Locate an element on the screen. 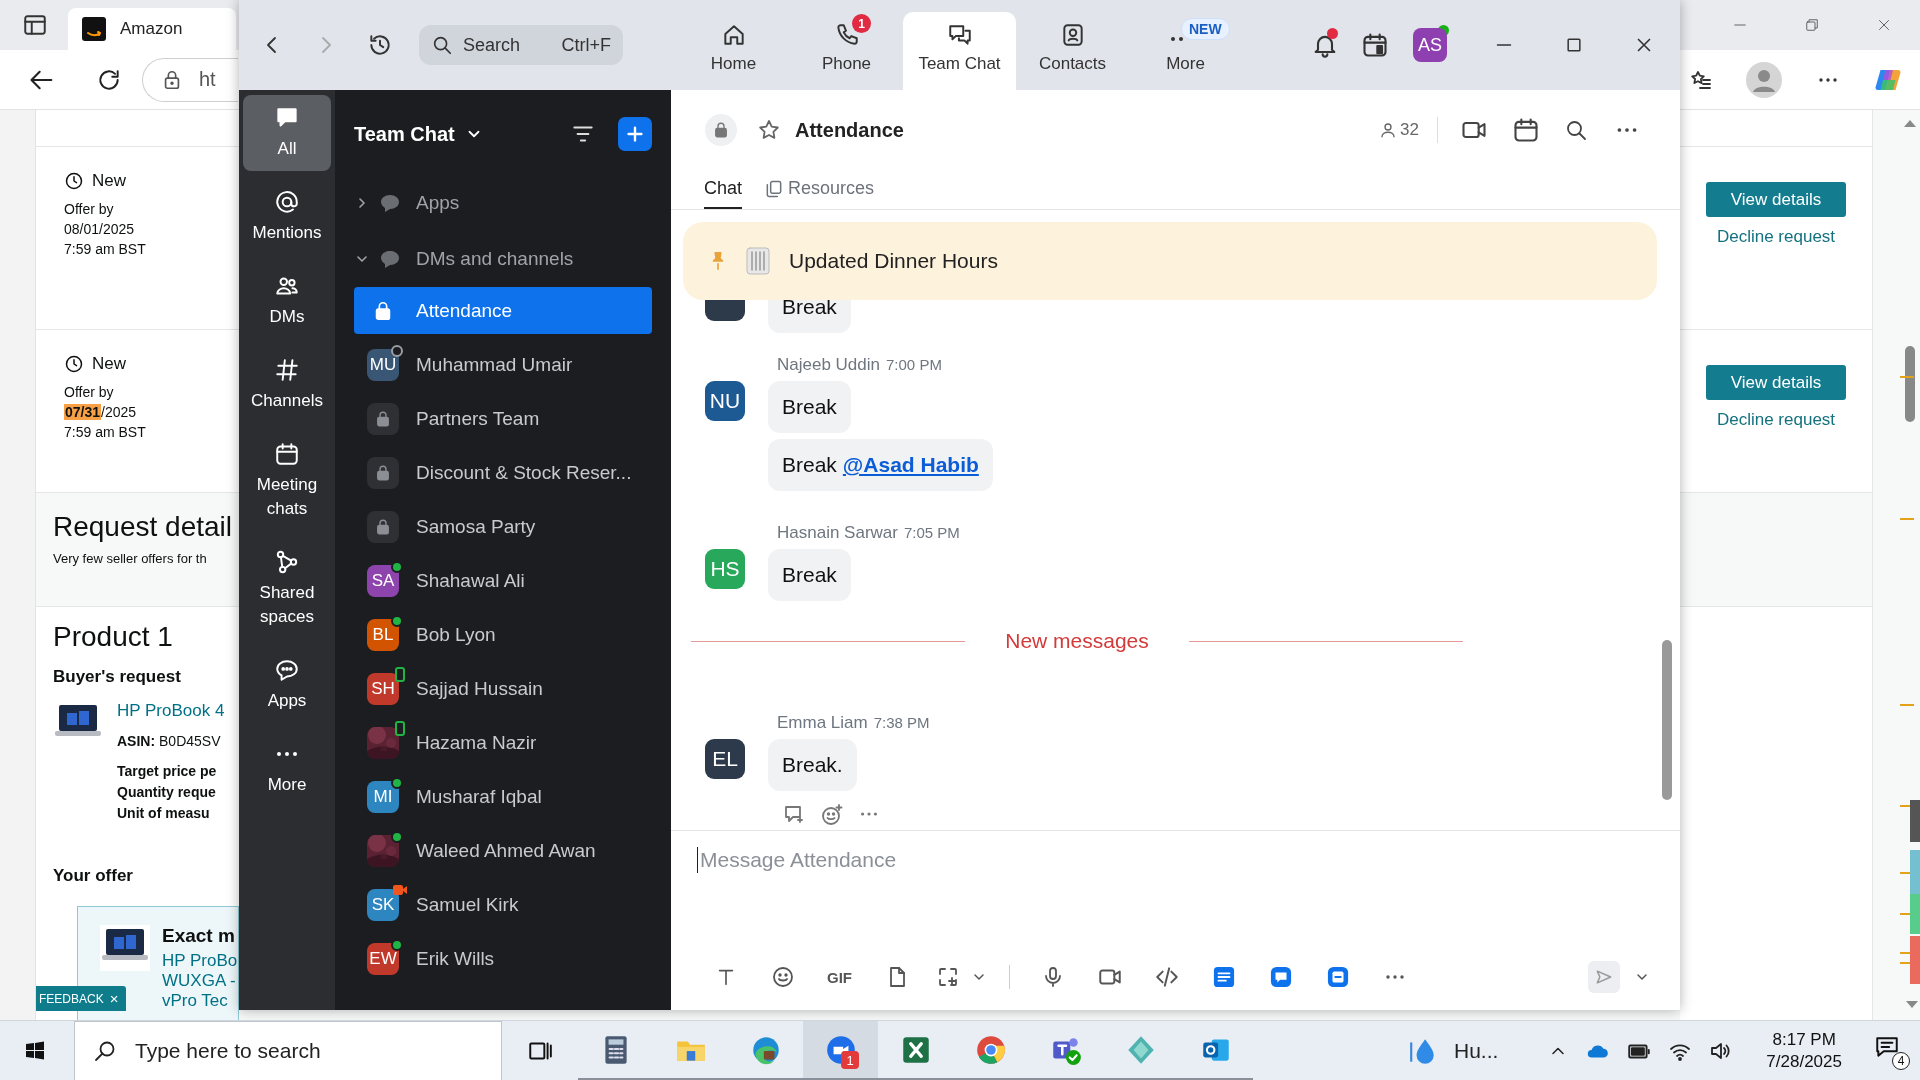 The image size is (1920, 1080). profile-icon is located at coordinates (1764, 79).